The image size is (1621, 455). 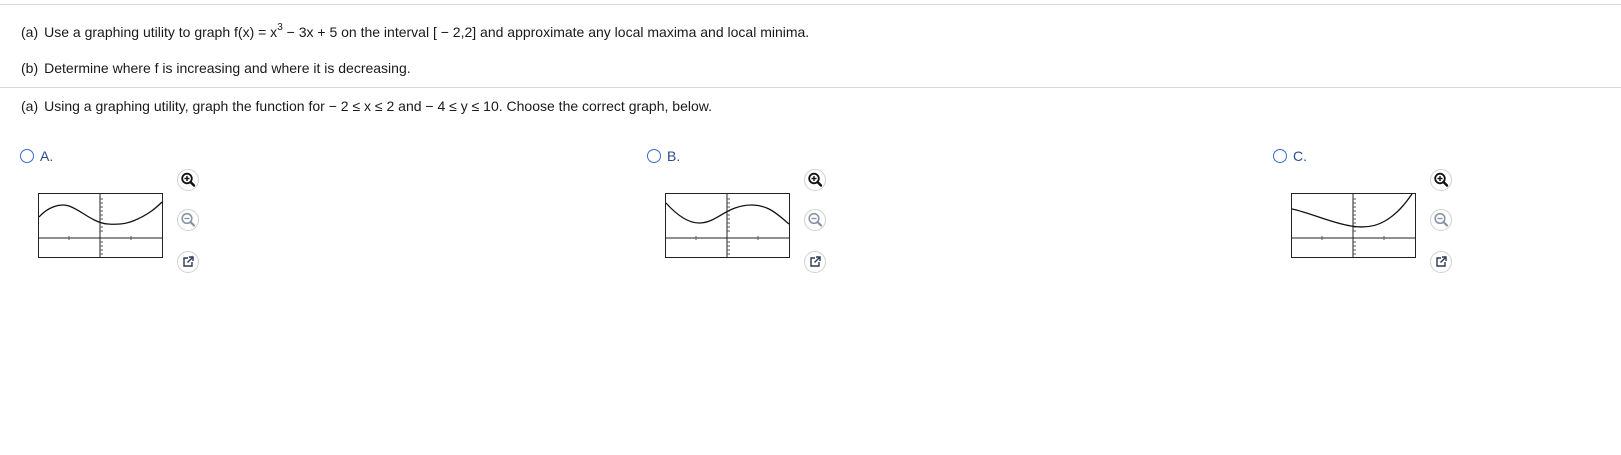 What do you see at coordinates (30, 32) in the screenshot?
I see `part-a-label: (a)` at bounding box center [30, 32].